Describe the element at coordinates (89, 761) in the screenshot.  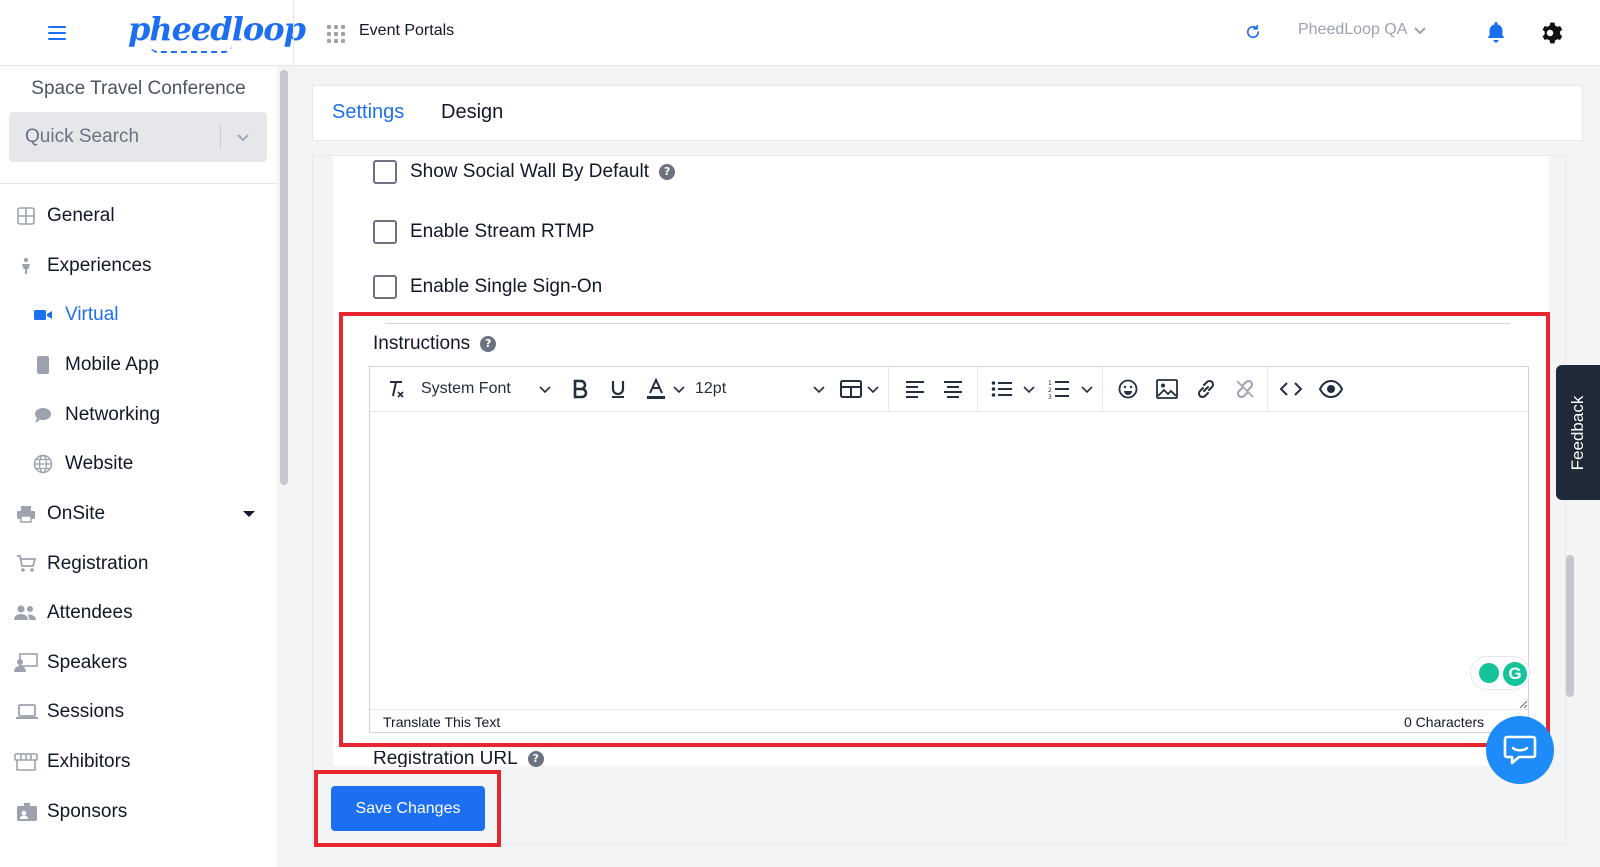
I see `sidebar-item-label: Exhibitors` at that location.